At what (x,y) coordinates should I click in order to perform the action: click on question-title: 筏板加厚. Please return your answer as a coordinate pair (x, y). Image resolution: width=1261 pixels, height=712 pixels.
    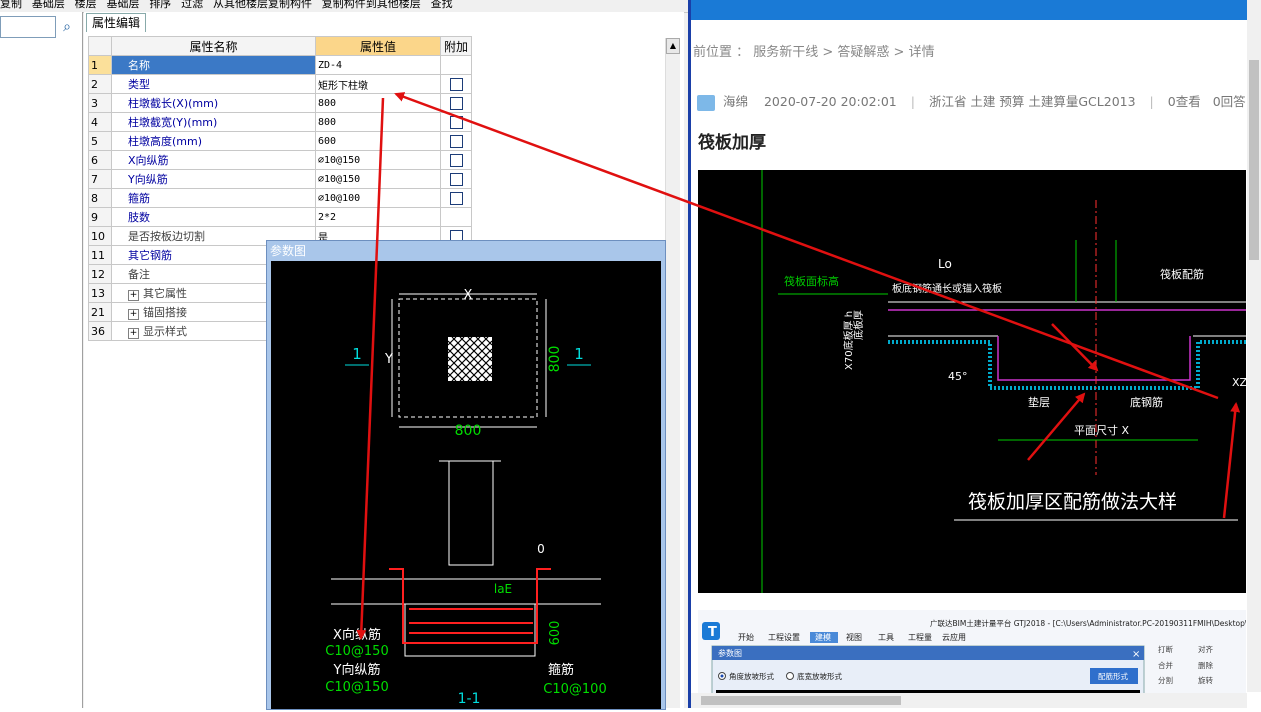
    Looking at the image, I should click on (732, 143).